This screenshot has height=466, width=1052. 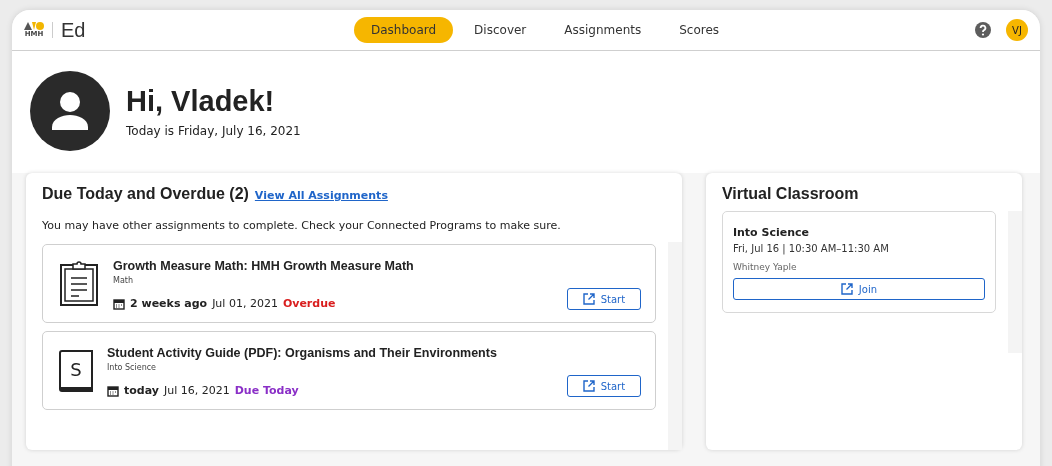 What do you see at coordinates (201, 101) in the screenshot?
I see `greeting-title: Hi, Vladek!` at bounding box center [201, 101].